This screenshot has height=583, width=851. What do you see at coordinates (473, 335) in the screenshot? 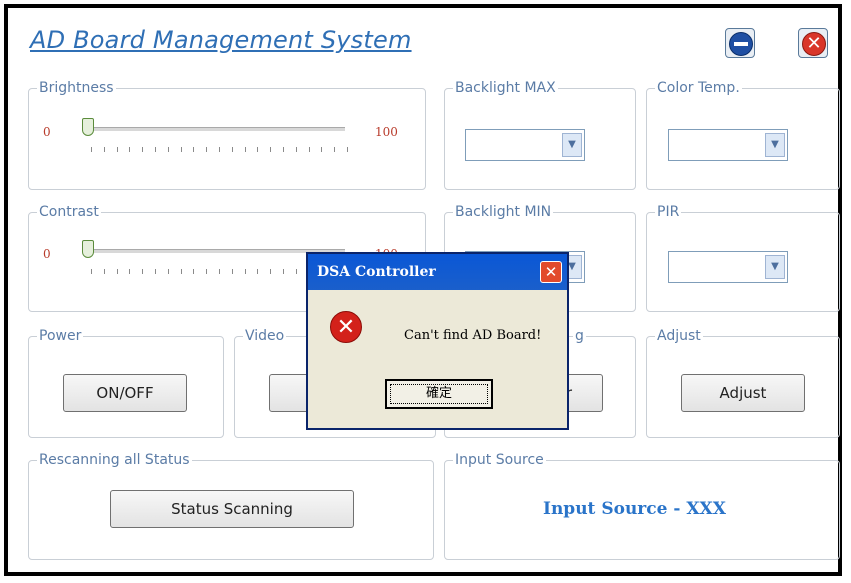
I see `dialog-message: Can't find AD Board!` at bounding box center [473, 335].